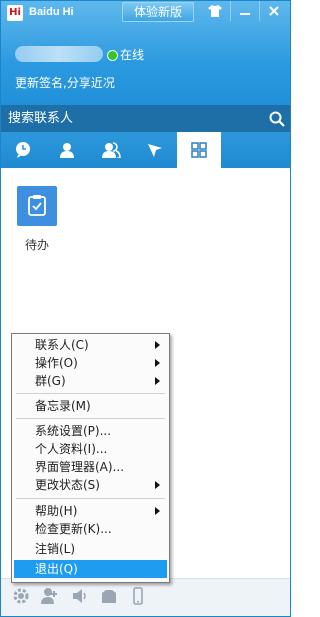 This screenshot has height=617, width=320. What do you see at coordinates (55, 549) in the screenshot?
I see `menu-item-label: 注销(L)` at bounding box center [55, 549].